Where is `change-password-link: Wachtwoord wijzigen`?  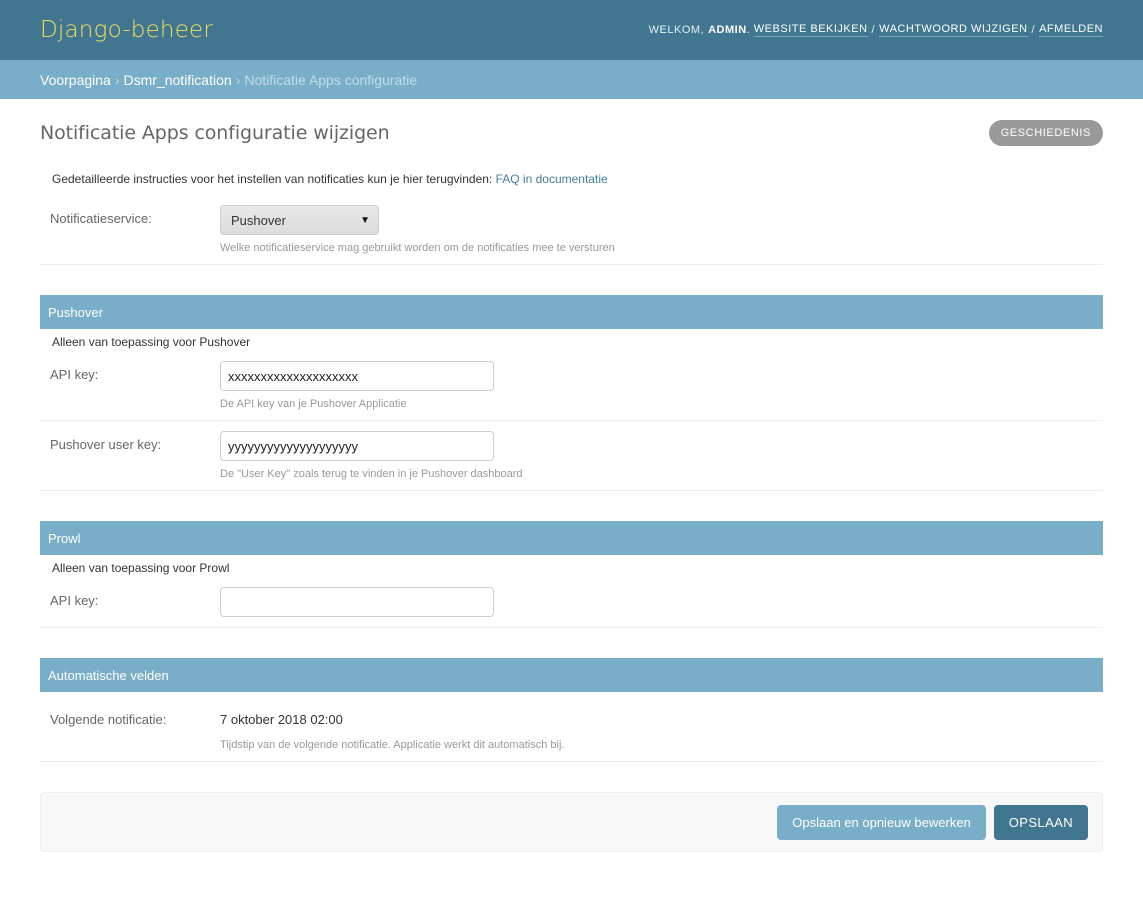 change-password-link: Wachtwoord wijzigen is located at coordinates (953, 30).